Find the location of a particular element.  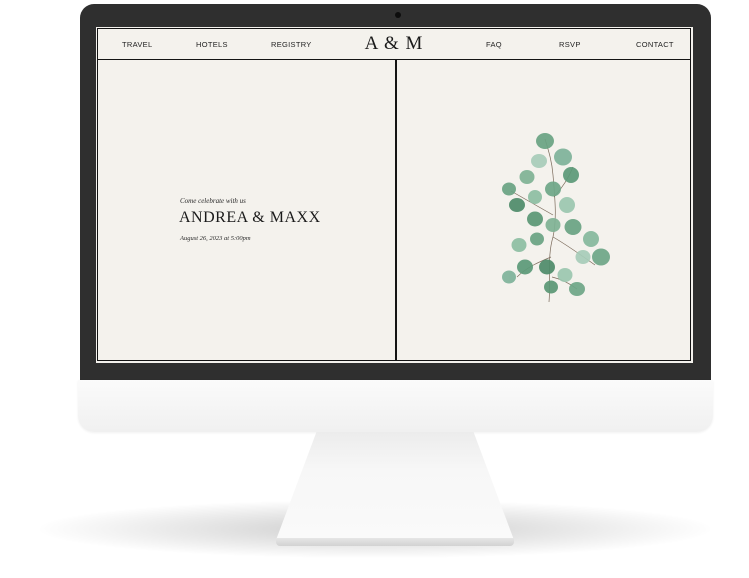

nav-link-faq: FAQ is located at coordinates (494, 44).